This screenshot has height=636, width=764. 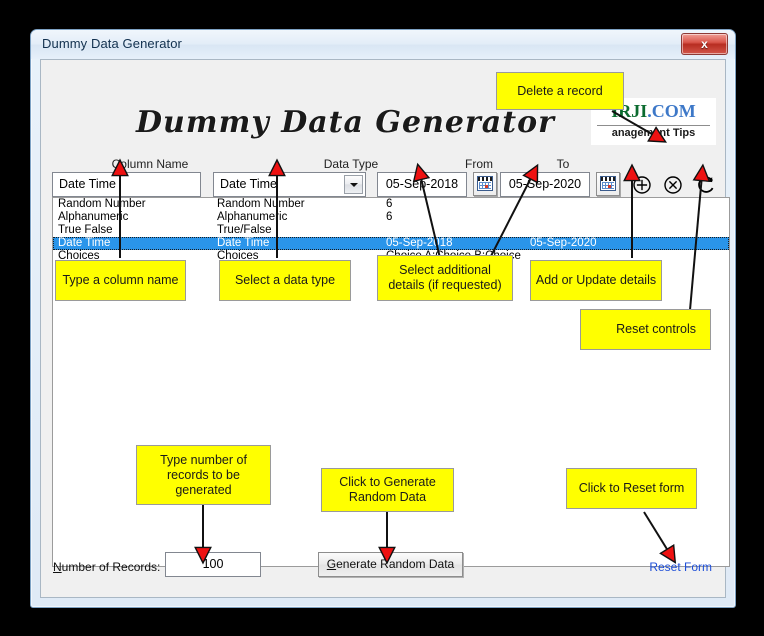 I want to click on list-cell-name: Date Time, so click(x=84, y=243).